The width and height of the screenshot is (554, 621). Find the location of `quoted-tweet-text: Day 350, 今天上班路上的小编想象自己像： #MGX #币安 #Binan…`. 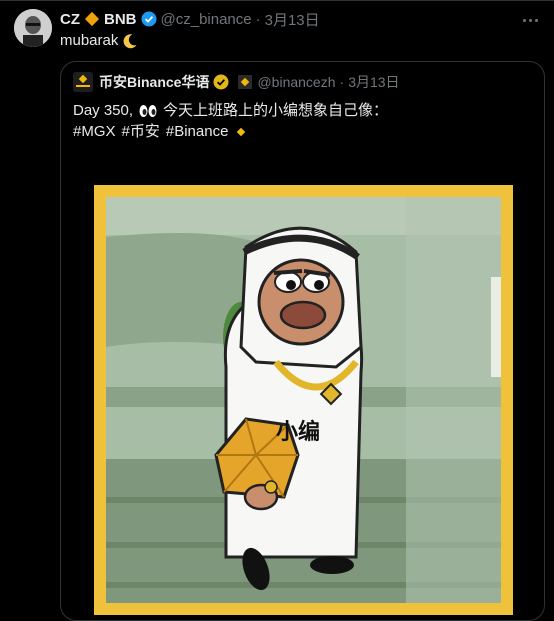

quoted-tweet-text: Day 350, 今天上班路上的小编想象自己像： #MGX #币安 #Binan… is located at coordinates (230, 121).